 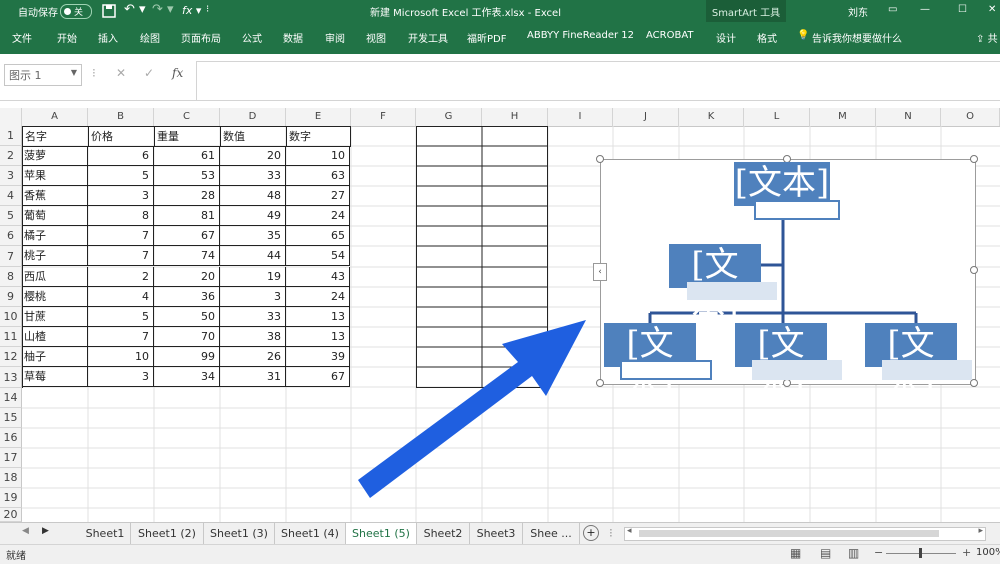 I want to click on tab-acrobat: ACROBAT, so click(x=670, y=35).